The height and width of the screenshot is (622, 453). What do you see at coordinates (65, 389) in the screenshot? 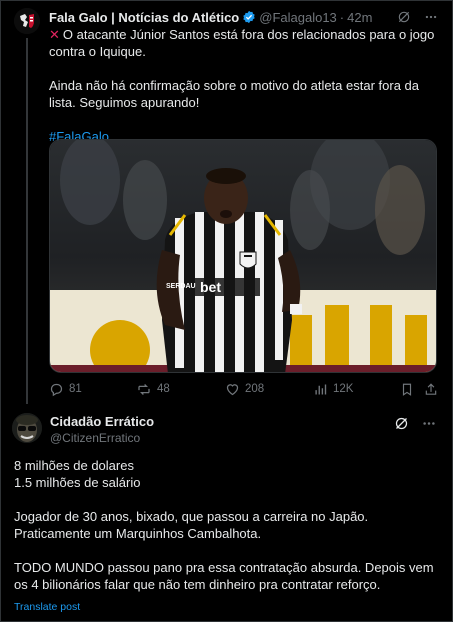
I see `reply-action: 81` at bounding box center [65, 389].